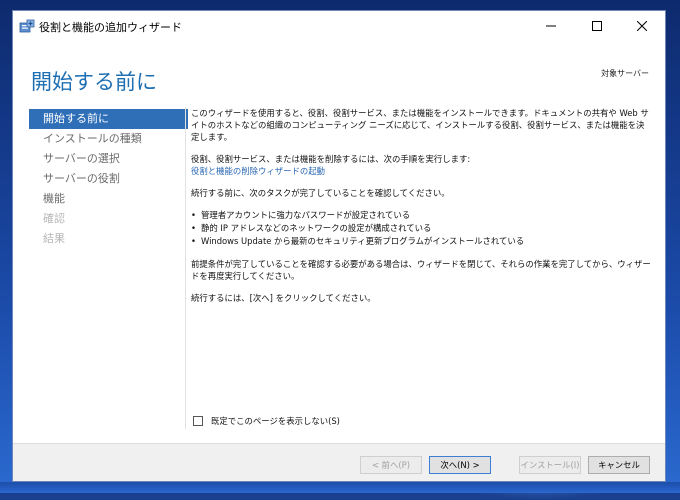 Image resolution: width=680 pixels, height=500 pixels. What do you see at coordinates (185, 268) in the screenshot?
I see `sidebar-divider` at bounding box center [185, 268].